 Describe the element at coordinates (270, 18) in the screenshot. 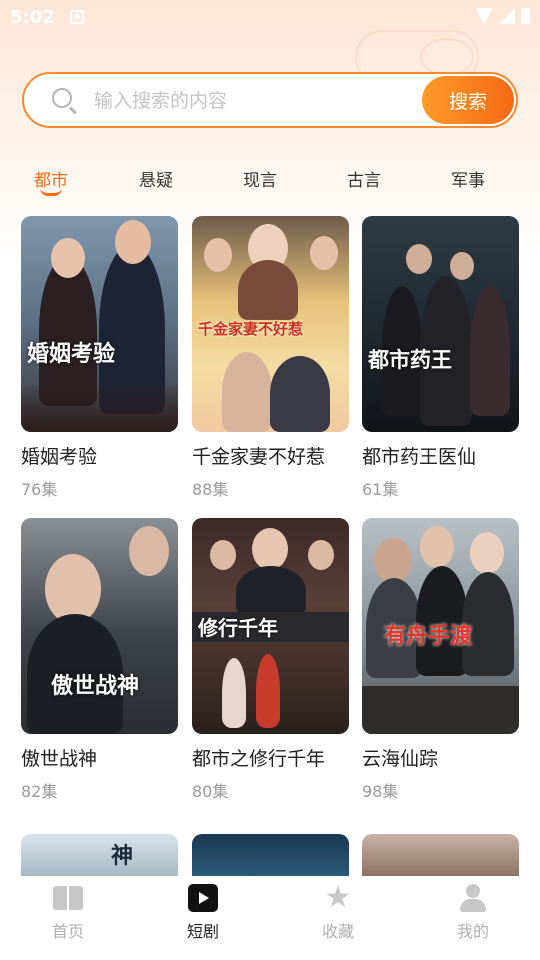

I see `status-bar: 5:02 A` at that location.